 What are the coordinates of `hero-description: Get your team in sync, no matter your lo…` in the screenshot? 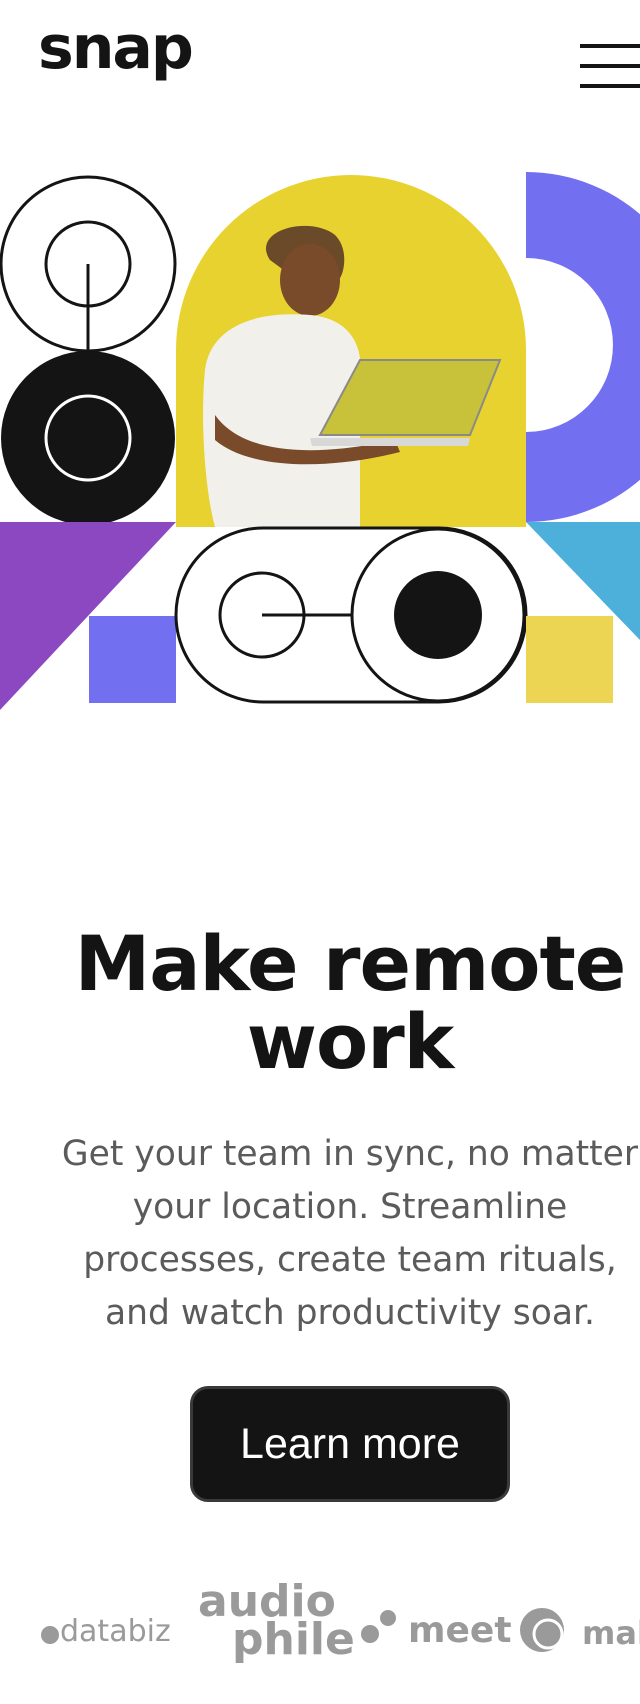 It's located at (320, 1234).